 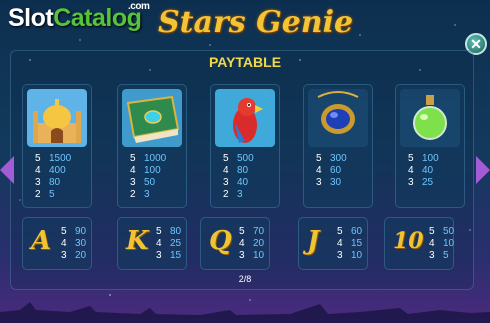 I want to click on parrot-payouts: 5 500 4 80 3 40 23, so click(x=238, y=177).